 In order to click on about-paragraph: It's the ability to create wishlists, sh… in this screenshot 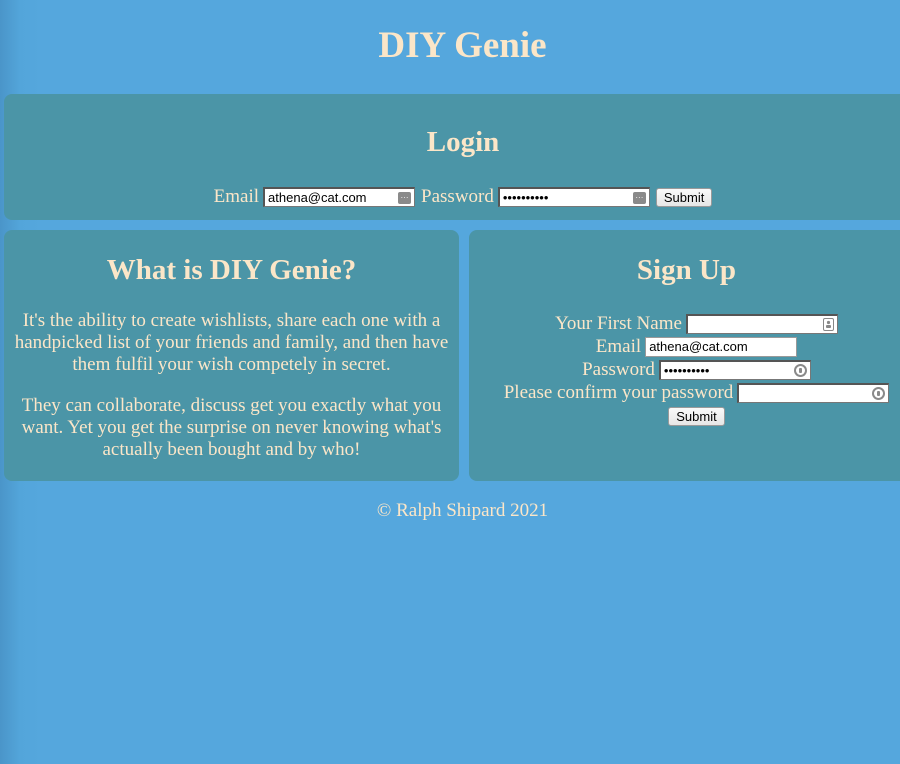, I will do `click(231, 342)`.